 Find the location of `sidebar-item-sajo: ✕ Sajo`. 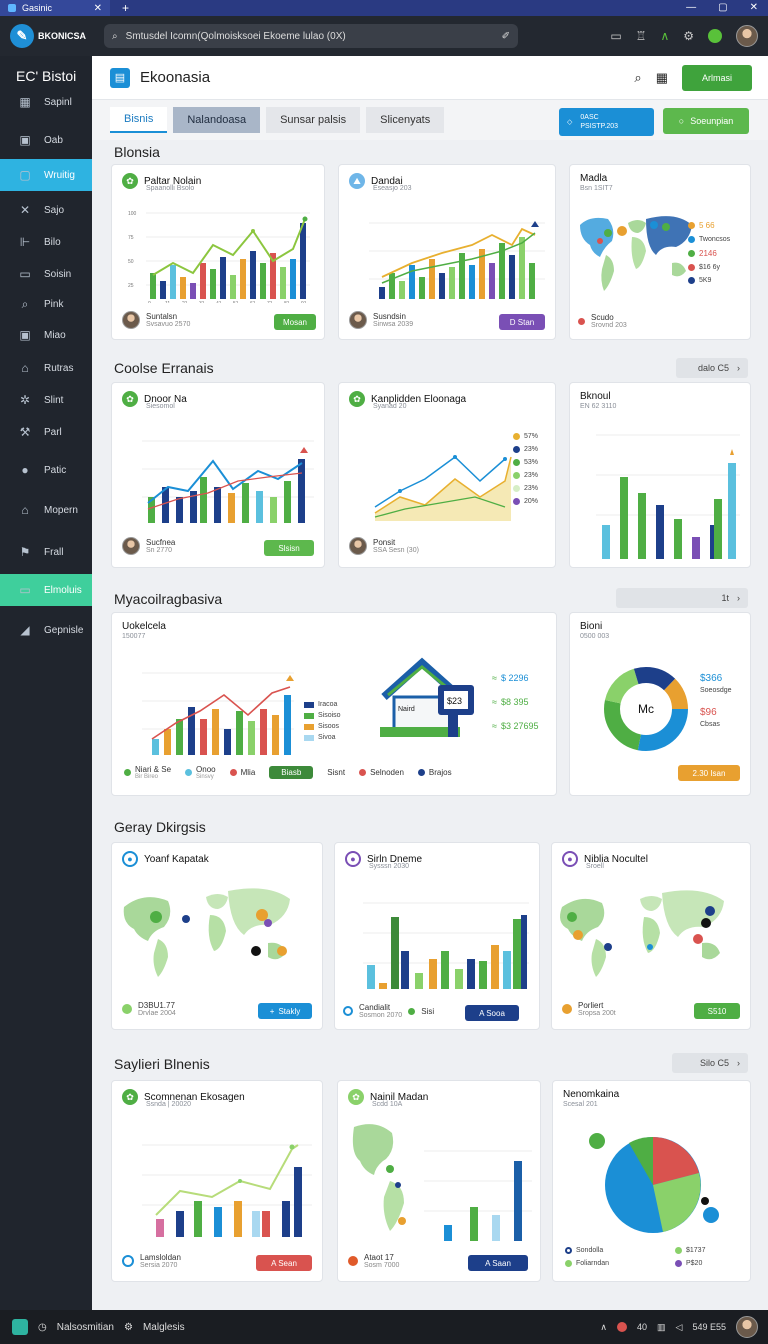

sidebar-item-sajo: ✕ Sajo is located at coordinates (46, 210).